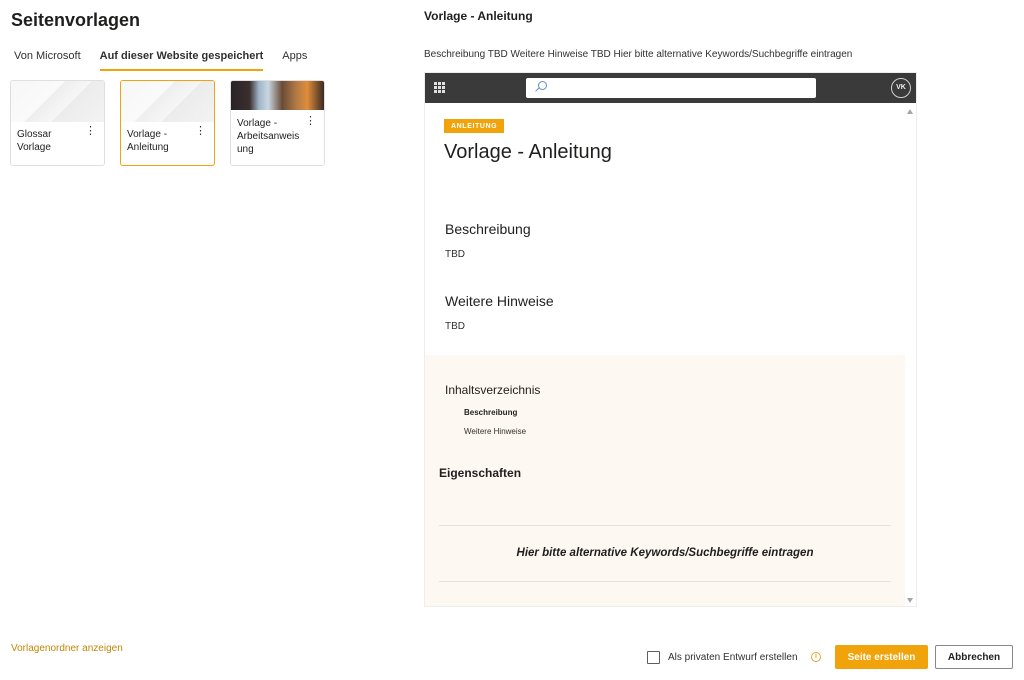  I want to click on private-draft-checkbox, so click(653, 657).